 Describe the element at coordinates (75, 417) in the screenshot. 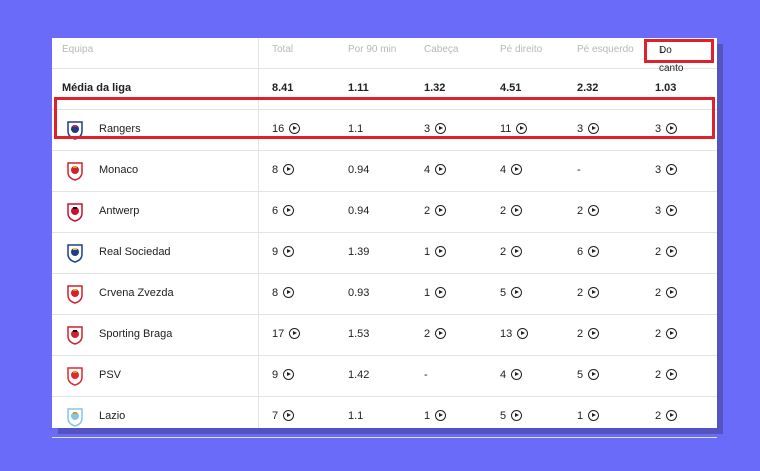

I see `lazio-crest-icon` at that location.